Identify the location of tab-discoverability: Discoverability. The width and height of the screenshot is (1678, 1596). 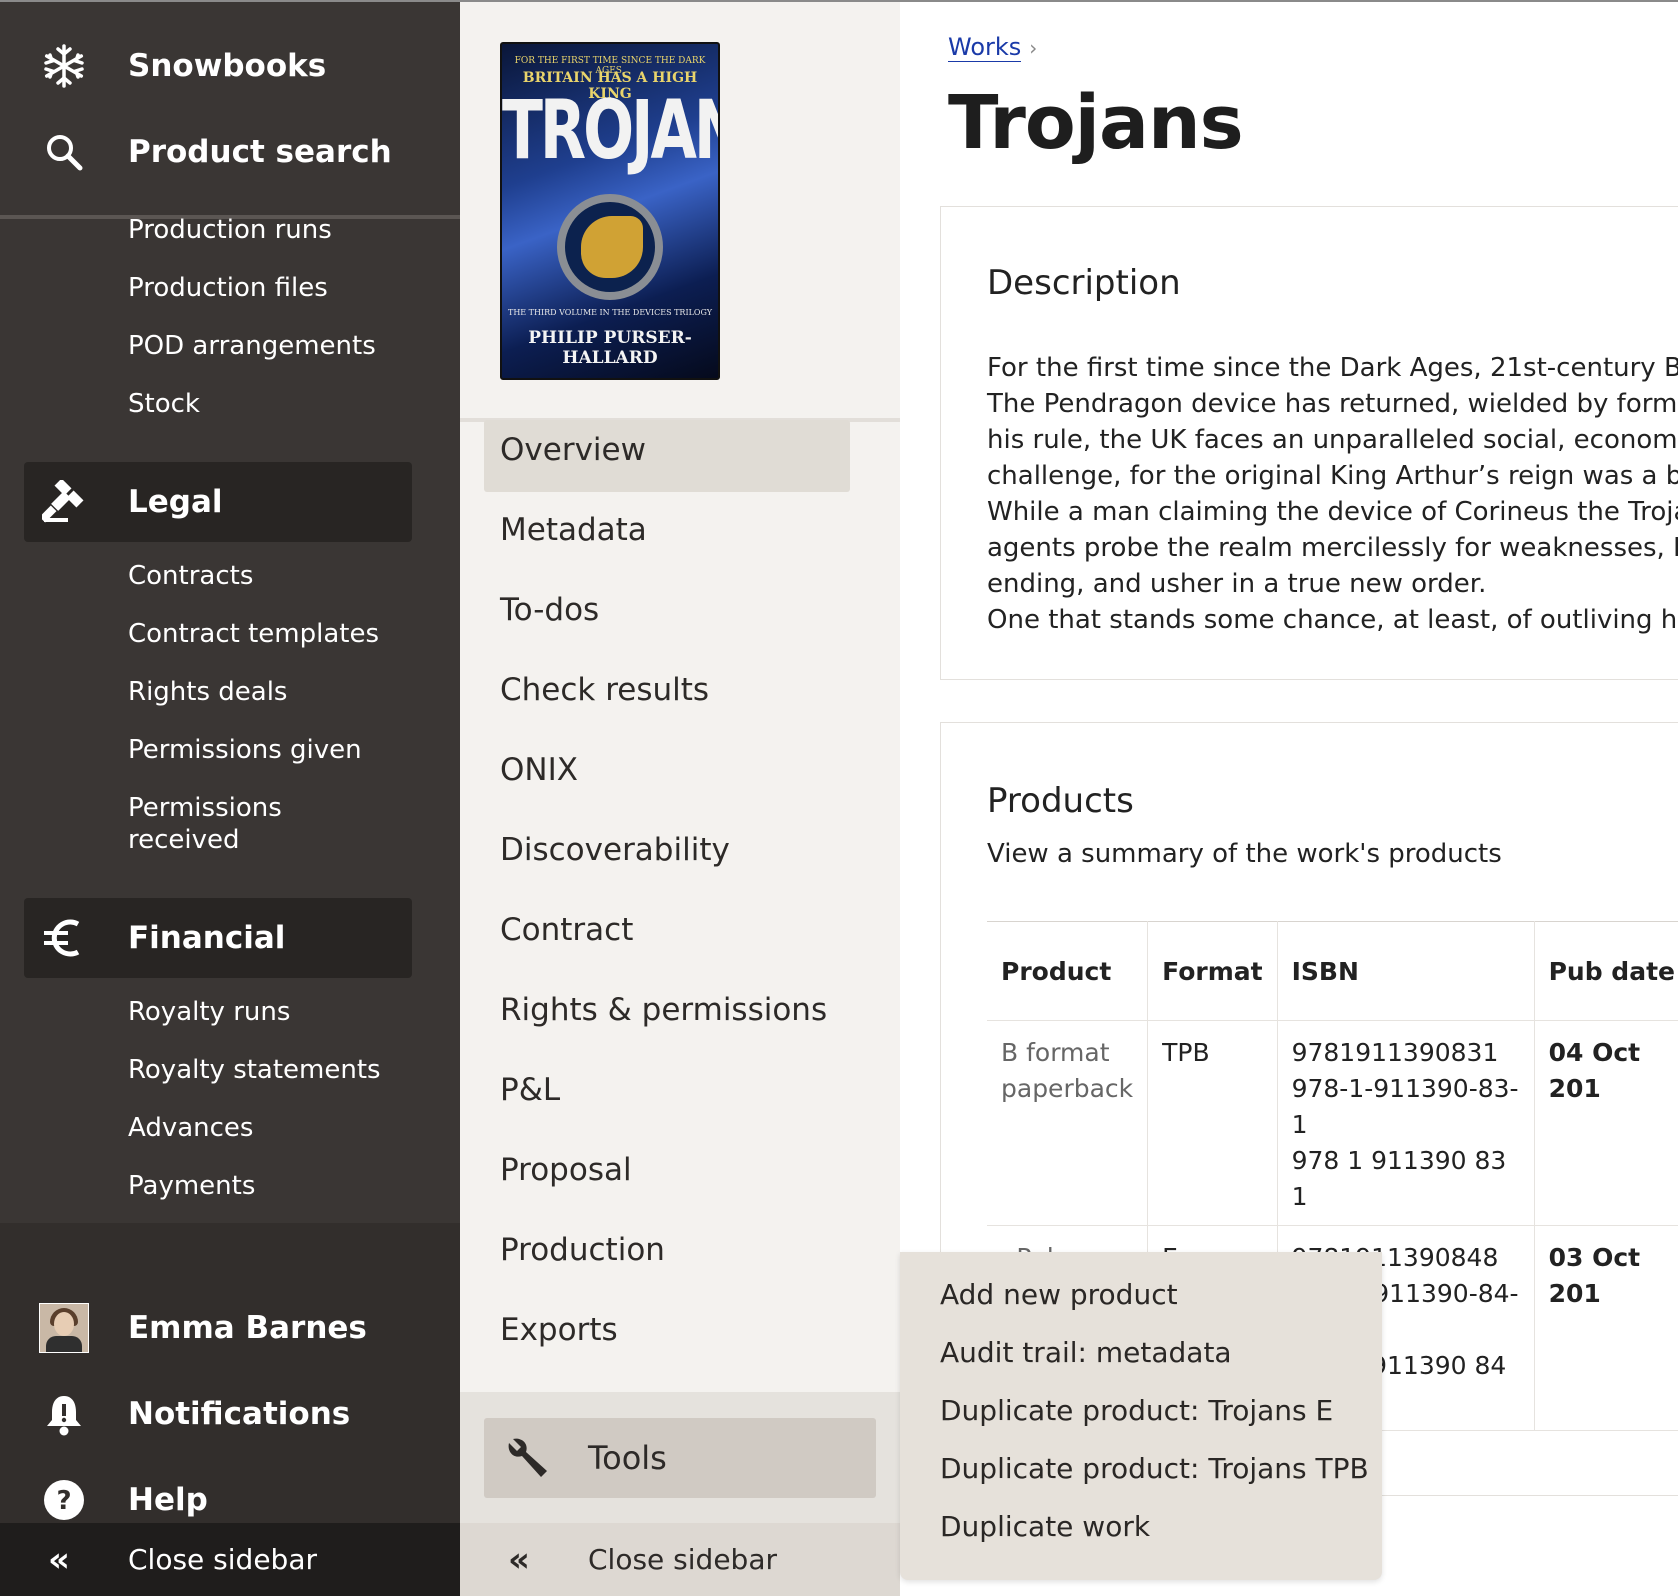
(615, 850).